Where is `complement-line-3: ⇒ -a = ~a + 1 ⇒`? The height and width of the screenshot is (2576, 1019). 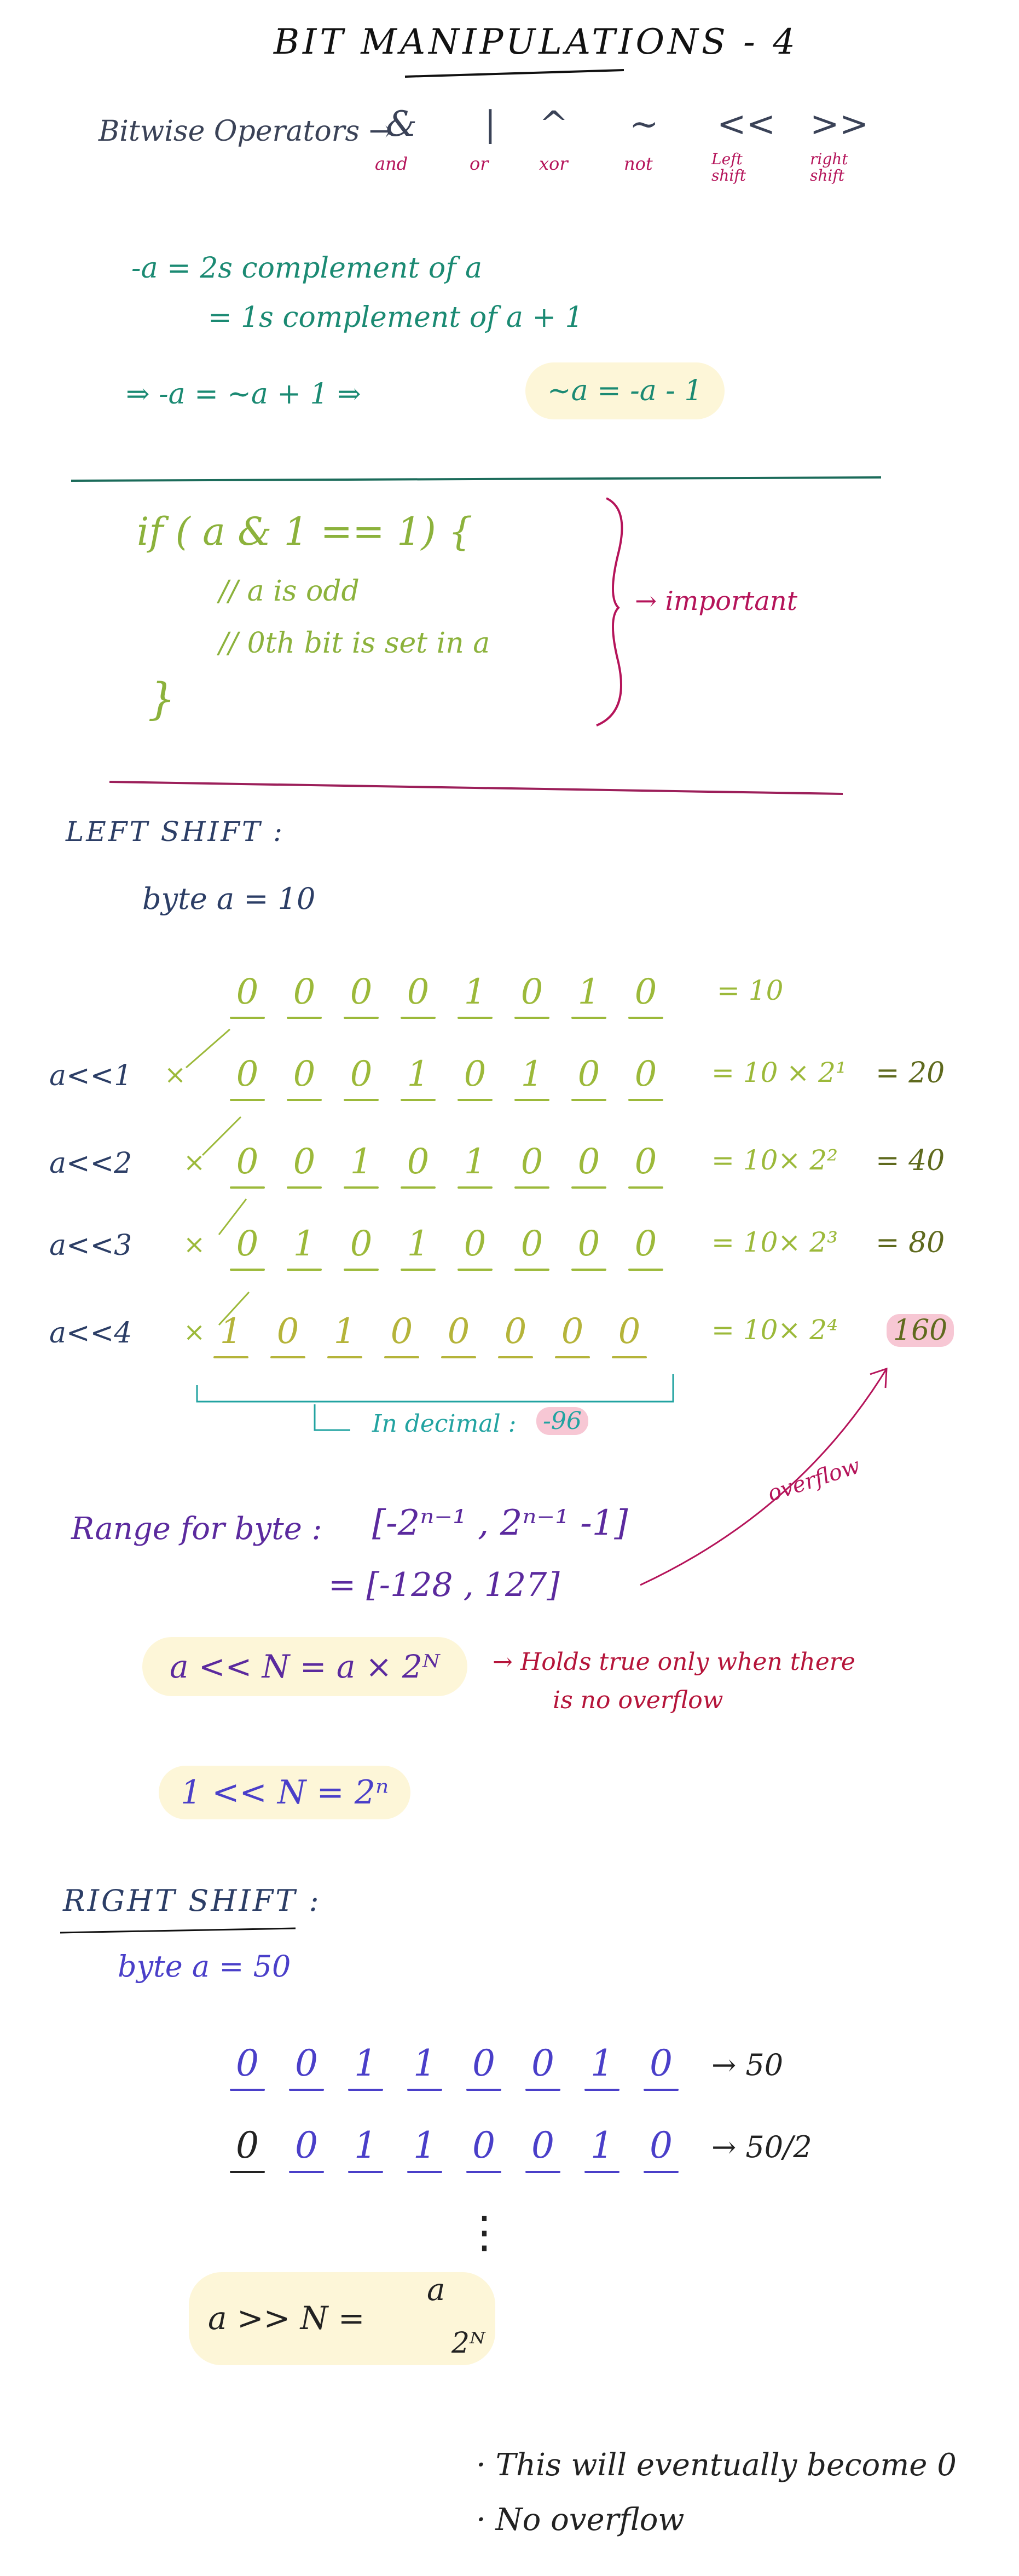 complement-line-3: ⇒ -a = ~a + 1 ⇒ is located at coordinates (244, 394).